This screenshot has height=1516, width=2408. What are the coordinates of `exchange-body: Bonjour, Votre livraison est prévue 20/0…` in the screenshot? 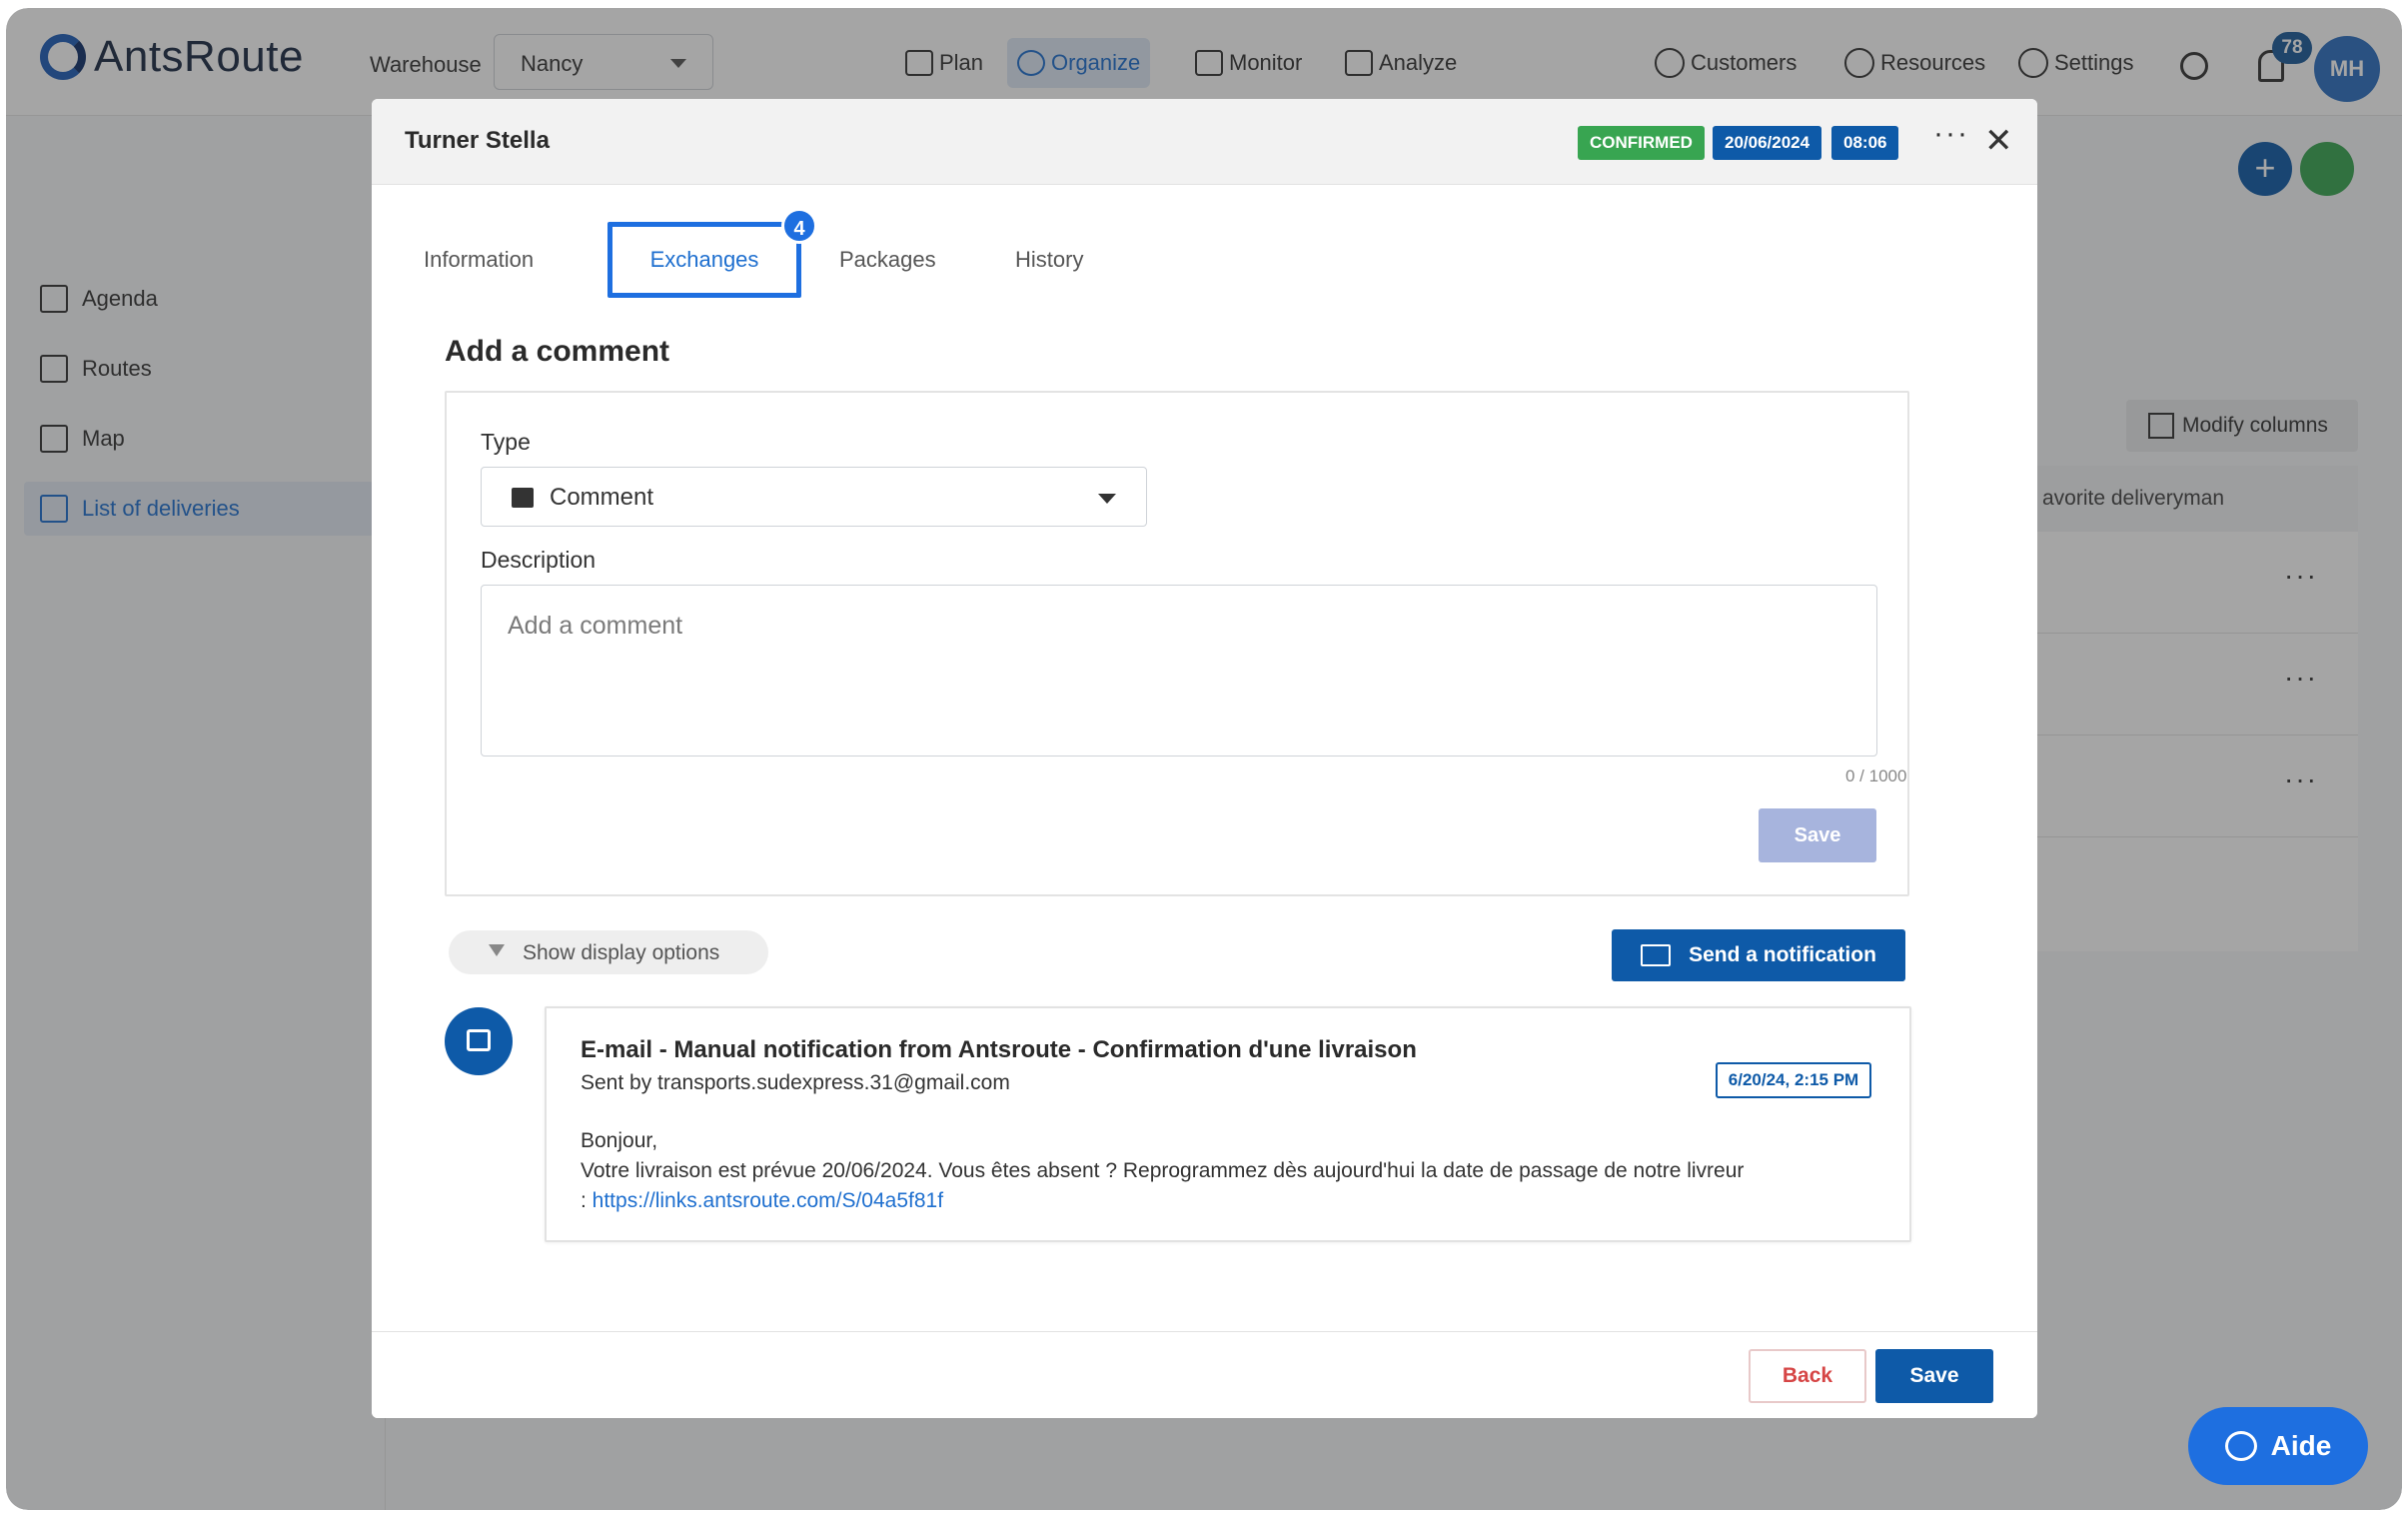 It's located at (1230, 1171).